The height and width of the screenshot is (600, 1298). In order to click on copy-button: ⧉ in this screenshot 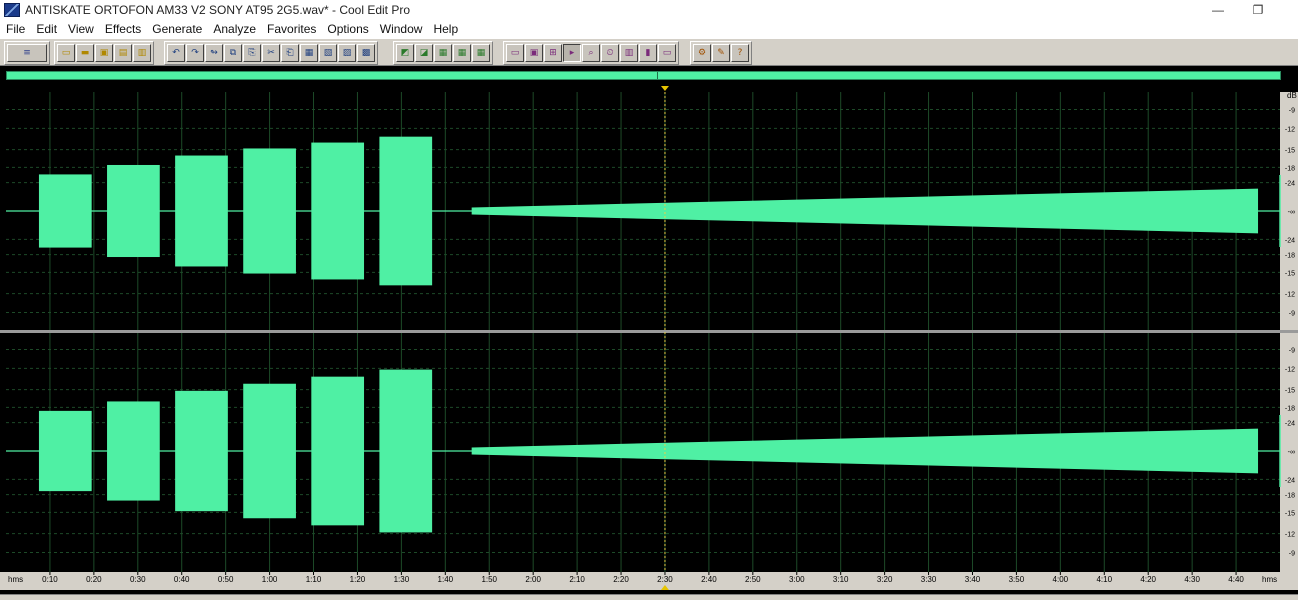, I will do `click(233, 53)`.